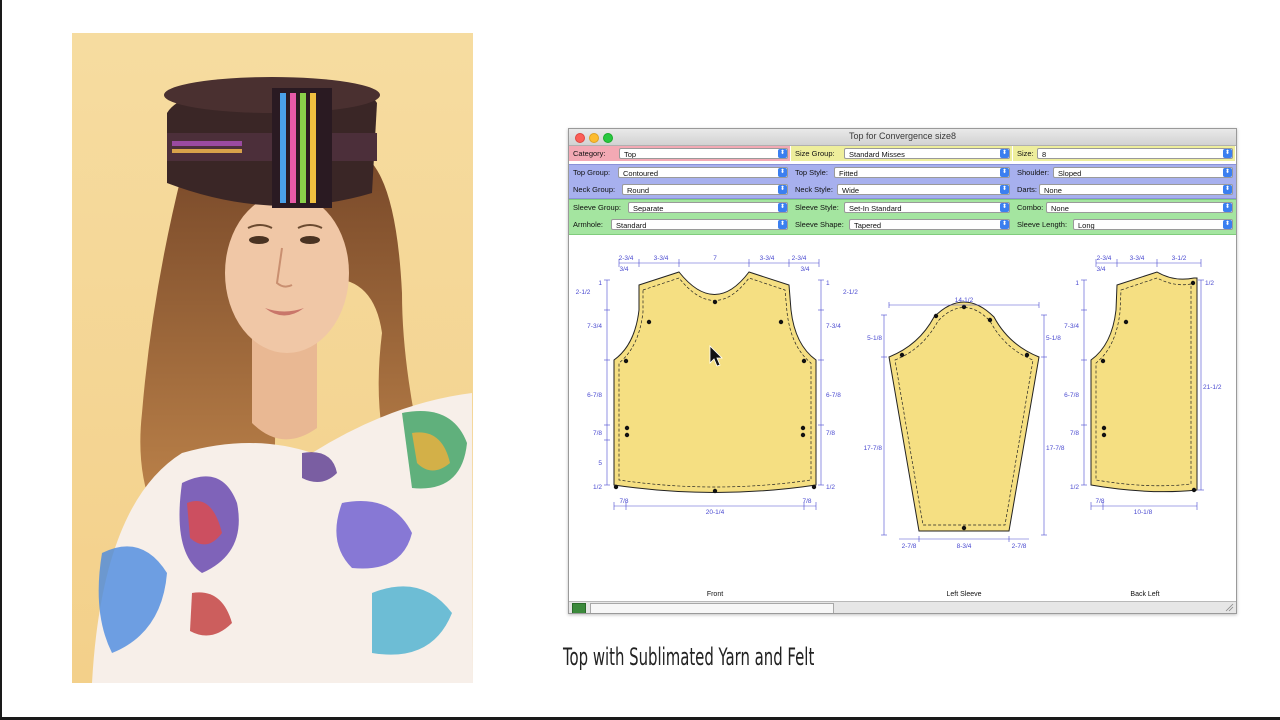 Image resolution: width=1280 pixels, height=720 pixels. I want to click on front-dim-right-6: 1/2, so click(830, 487).